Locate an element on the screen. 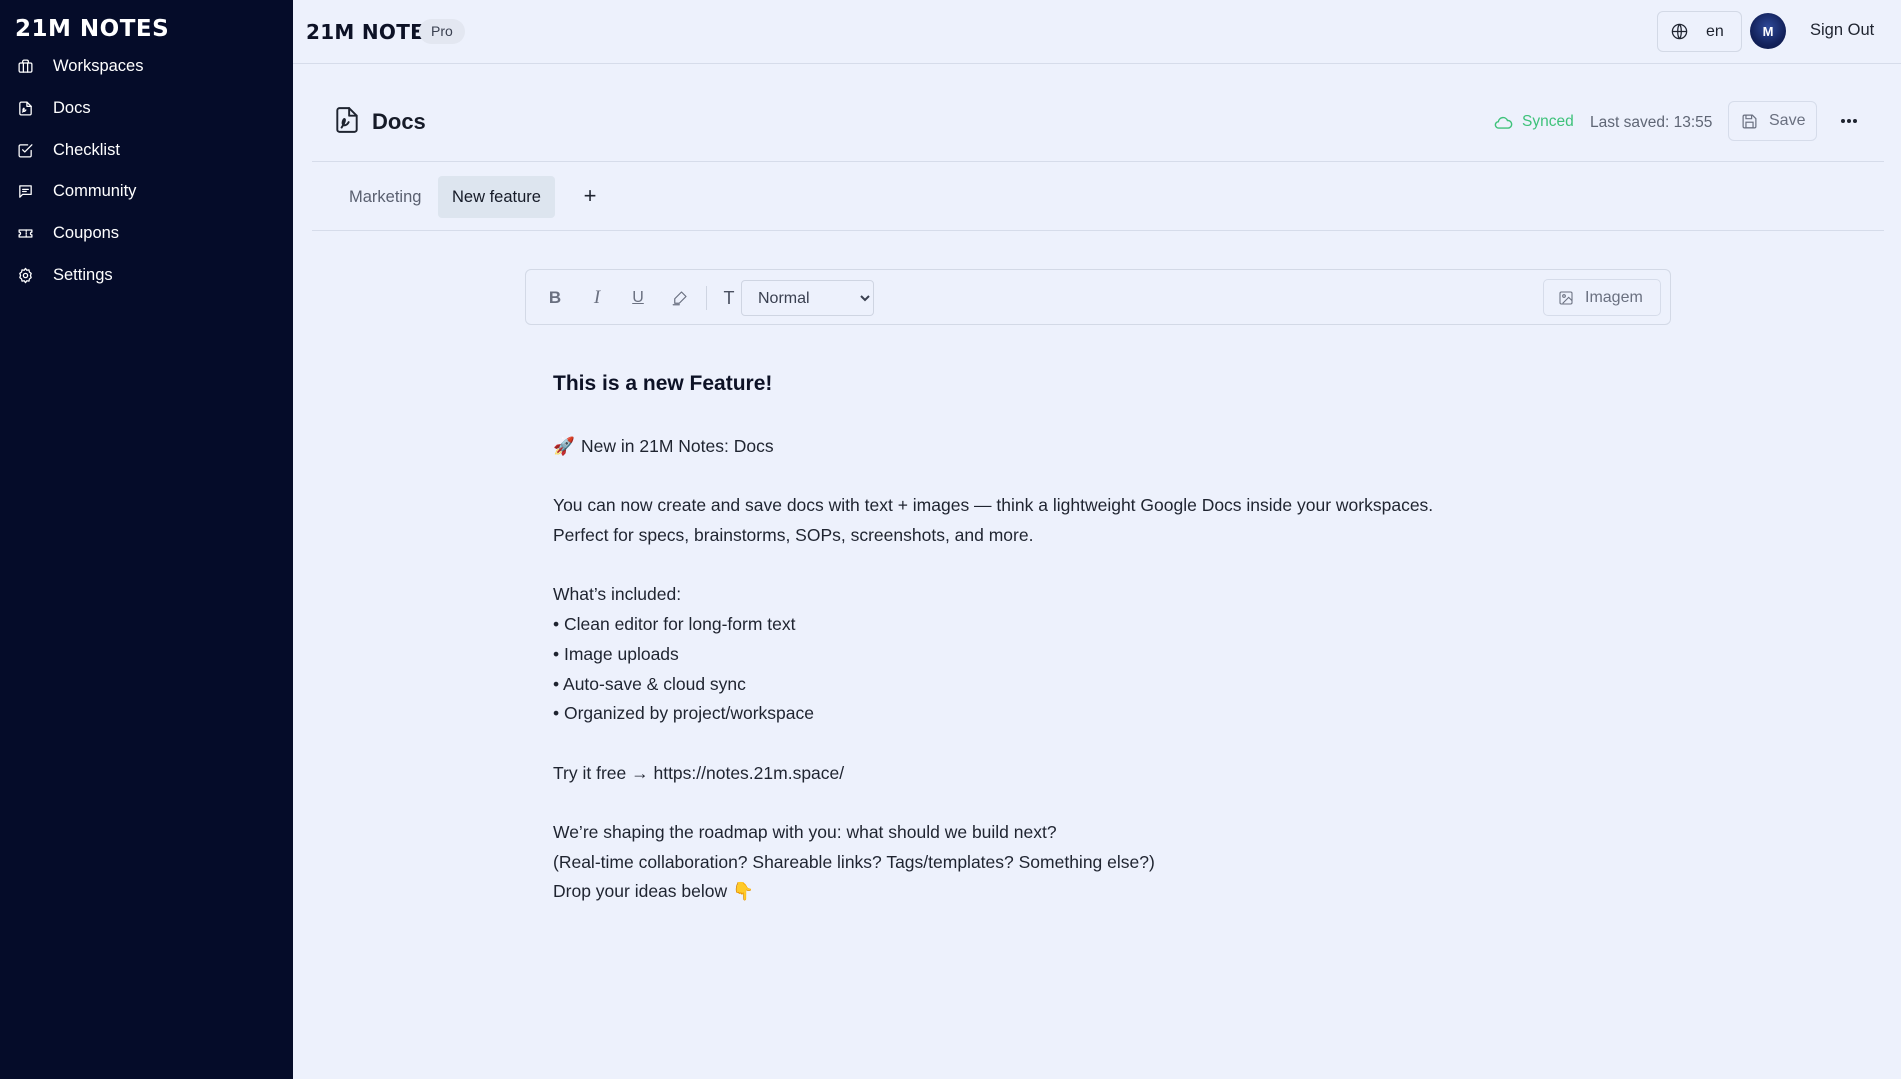 This screenshot has width=1901, height=1079. sidebar-item-label: Coupons is located at coordinates (86, 233).